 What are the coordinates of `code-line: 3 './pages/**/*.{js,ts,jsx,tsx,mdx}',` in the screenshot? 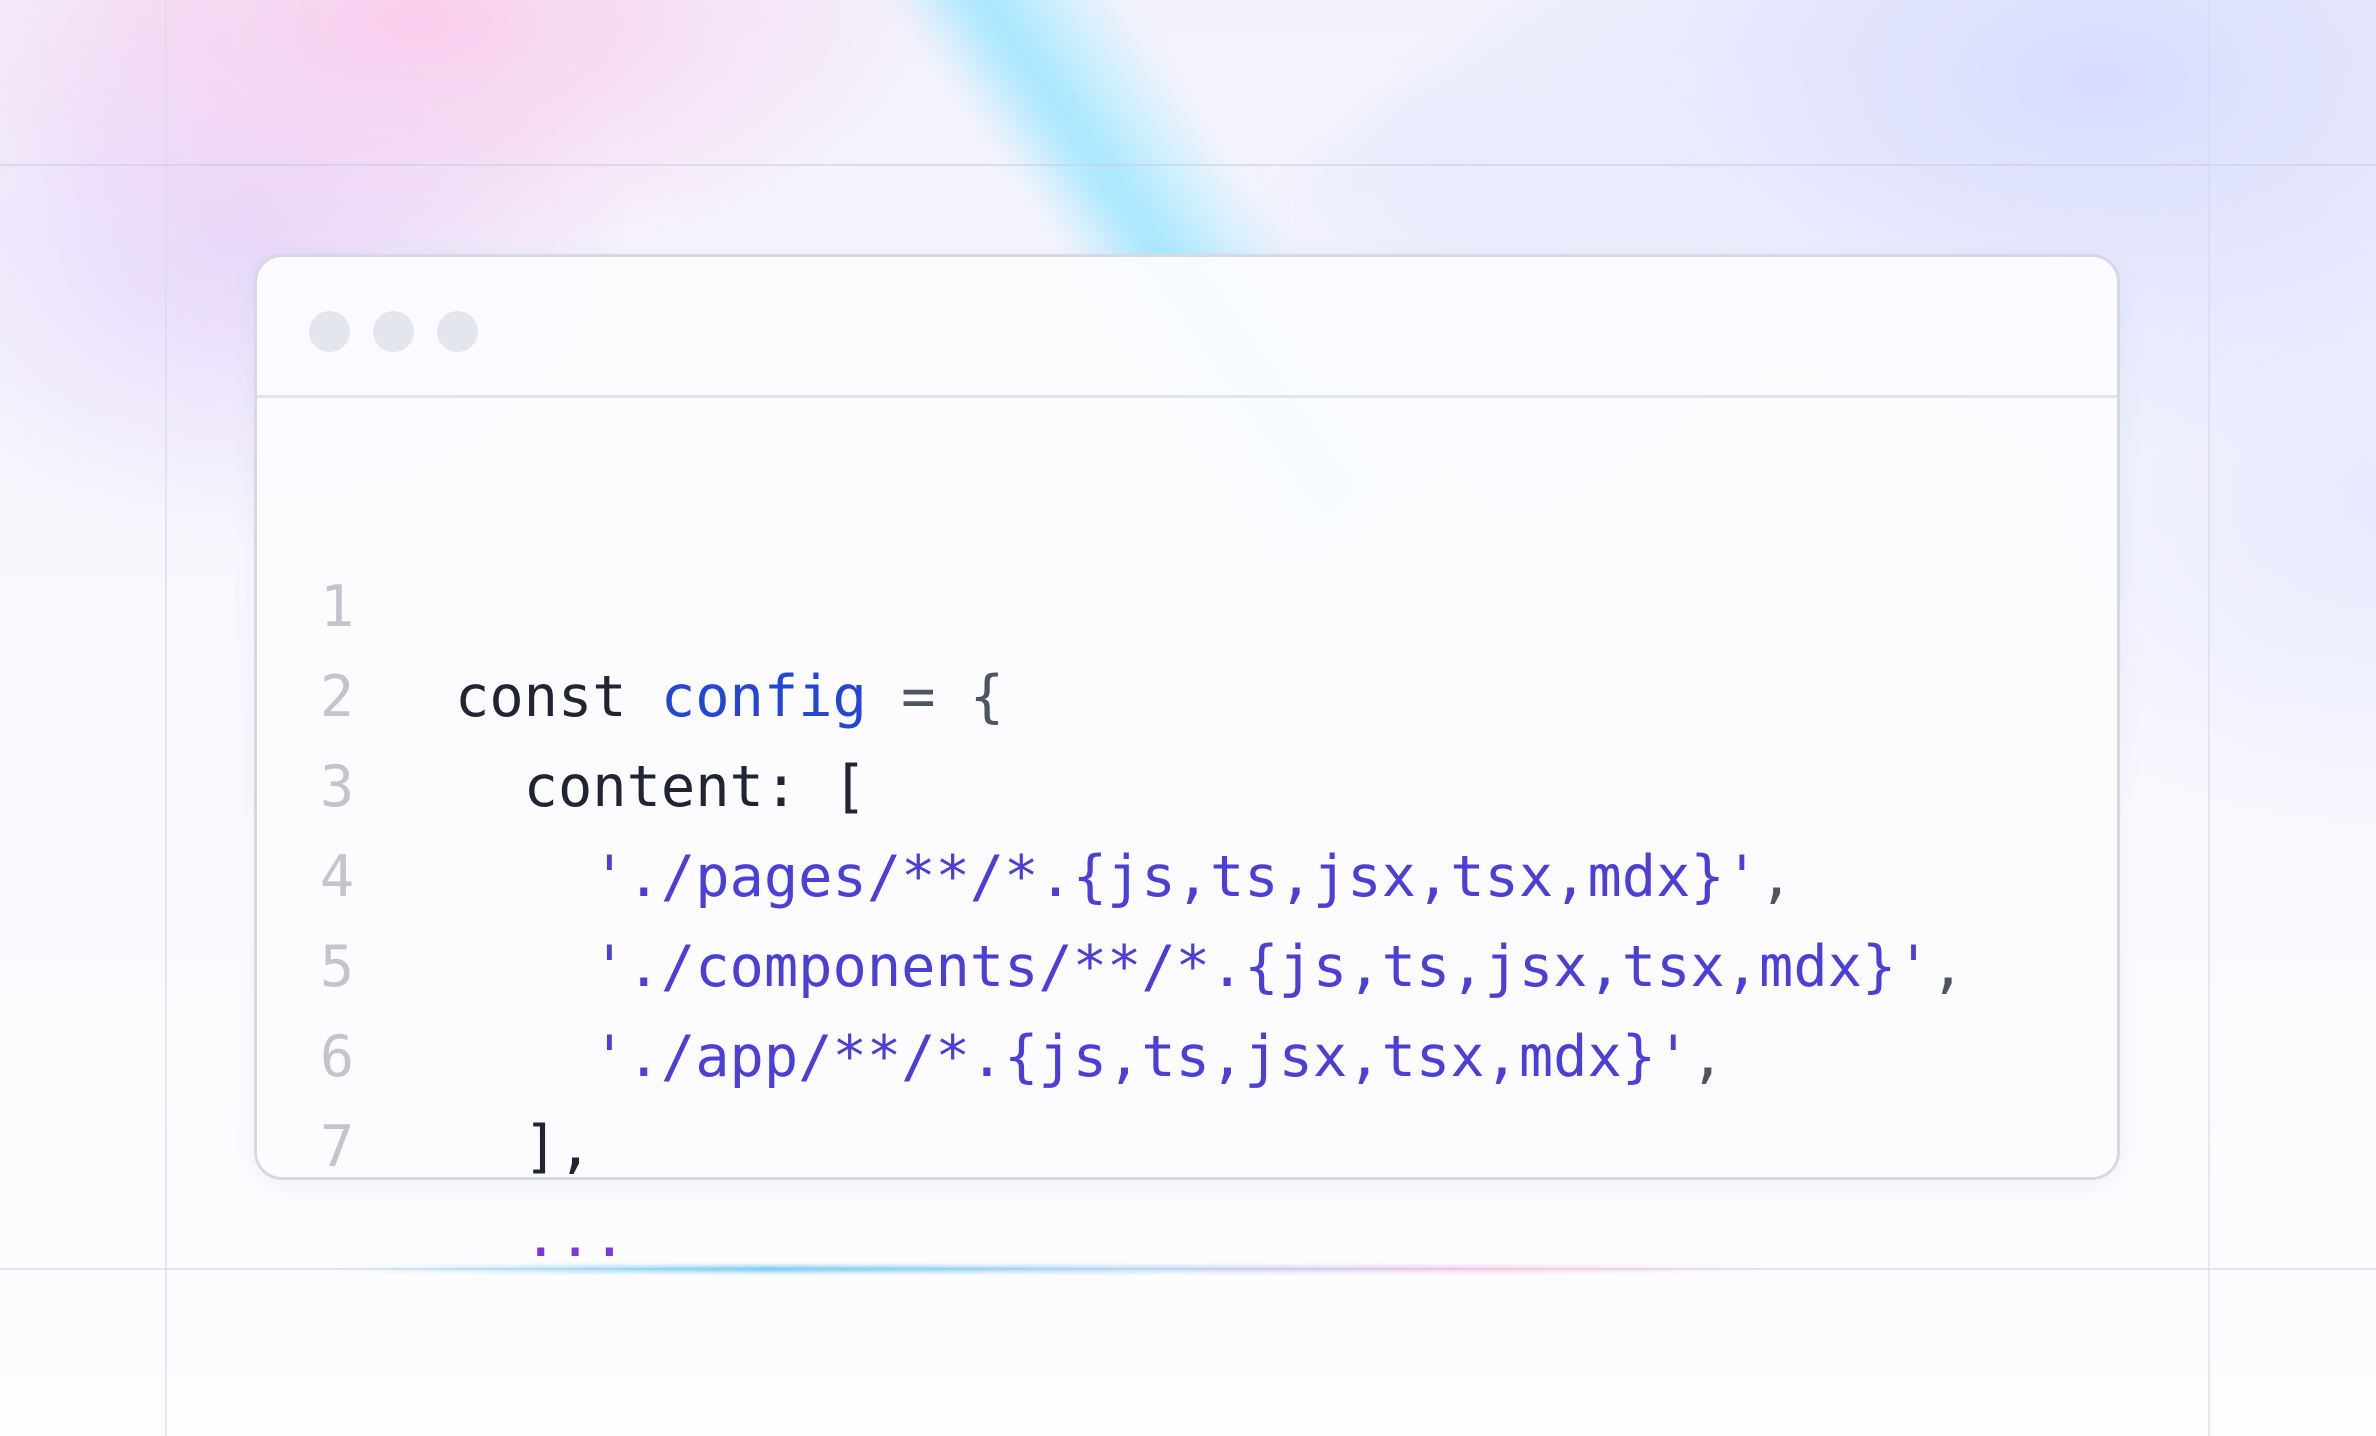 It's located at (1187, 781).